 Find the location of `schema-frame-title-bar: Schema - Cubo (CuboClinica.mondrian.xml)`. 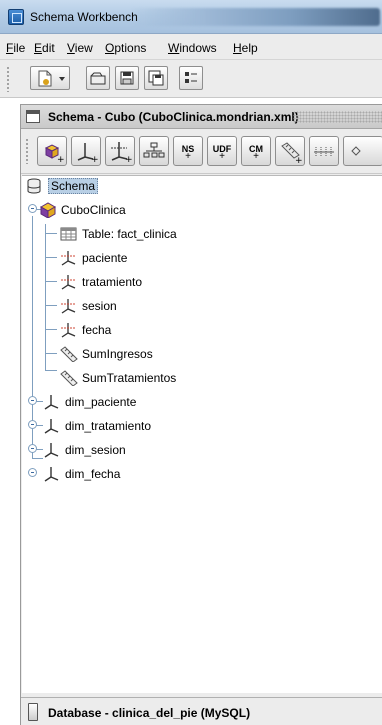

schema-frame-title-bar: Schema - Cubo (CuboClinica.mondrian.xml) is located at coordinates (201, 117).